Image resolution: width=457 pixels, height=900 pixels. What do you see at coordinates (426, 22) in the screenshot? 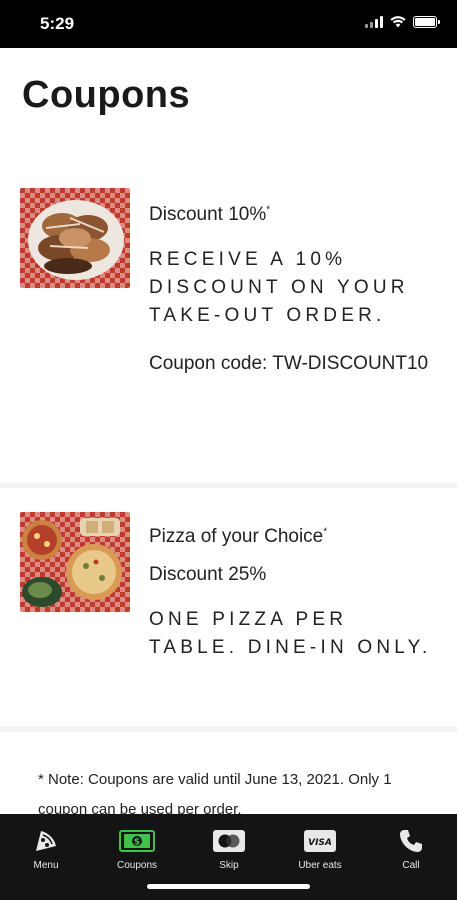
I see `battery-icon` at bounding box center [426, 22].